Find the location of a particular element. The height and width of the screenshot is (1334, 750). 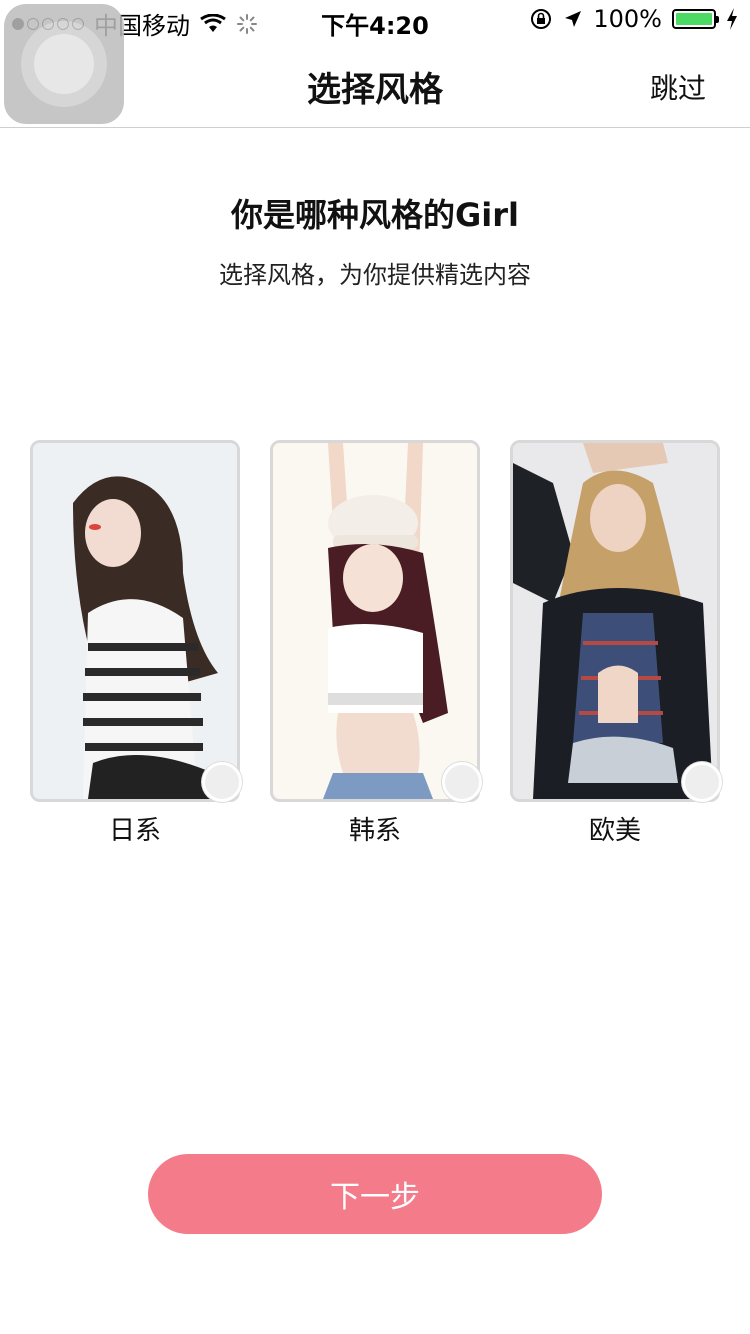

next-step-button: 下一步 is located at coordinates (375, 1194).